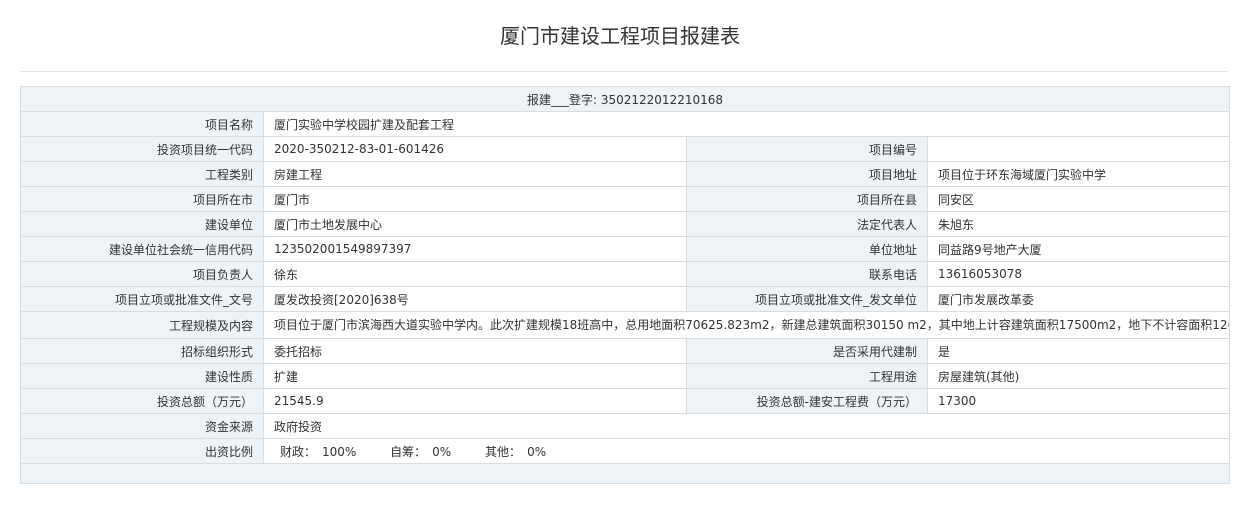 Image resolution: width=1240 pixels, height=510 pixels. I want to click on leader-value: 徐东, so click(475, 274).